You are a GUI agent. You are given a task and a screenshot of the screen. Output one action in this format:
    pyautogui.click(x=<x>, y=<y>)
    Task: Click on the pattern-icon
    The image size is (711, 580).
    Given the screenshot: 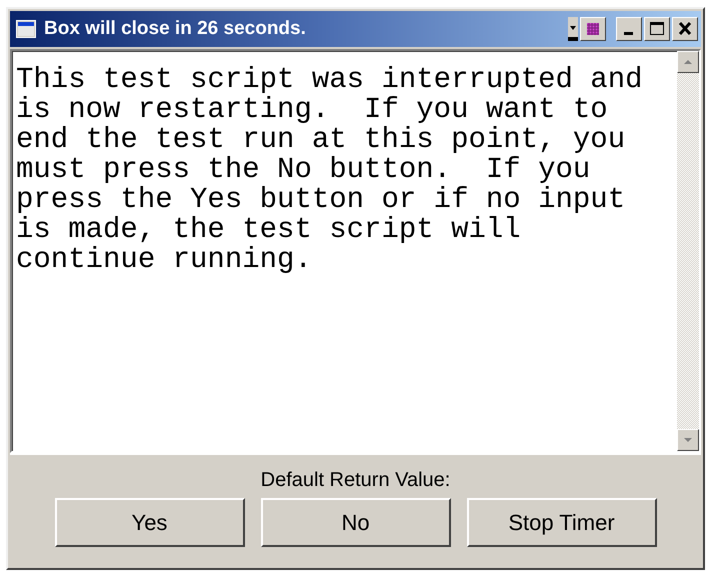 What is the action you would take?
    pyautogui.click(x=593, y=29)
    